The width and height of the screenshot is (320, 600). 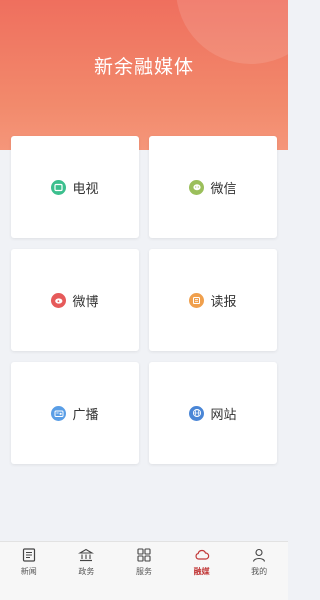 What do you see at coordinates (223, 189) in the screenshot?
I see `card-label: 微信` at bounding box center [223, 189].